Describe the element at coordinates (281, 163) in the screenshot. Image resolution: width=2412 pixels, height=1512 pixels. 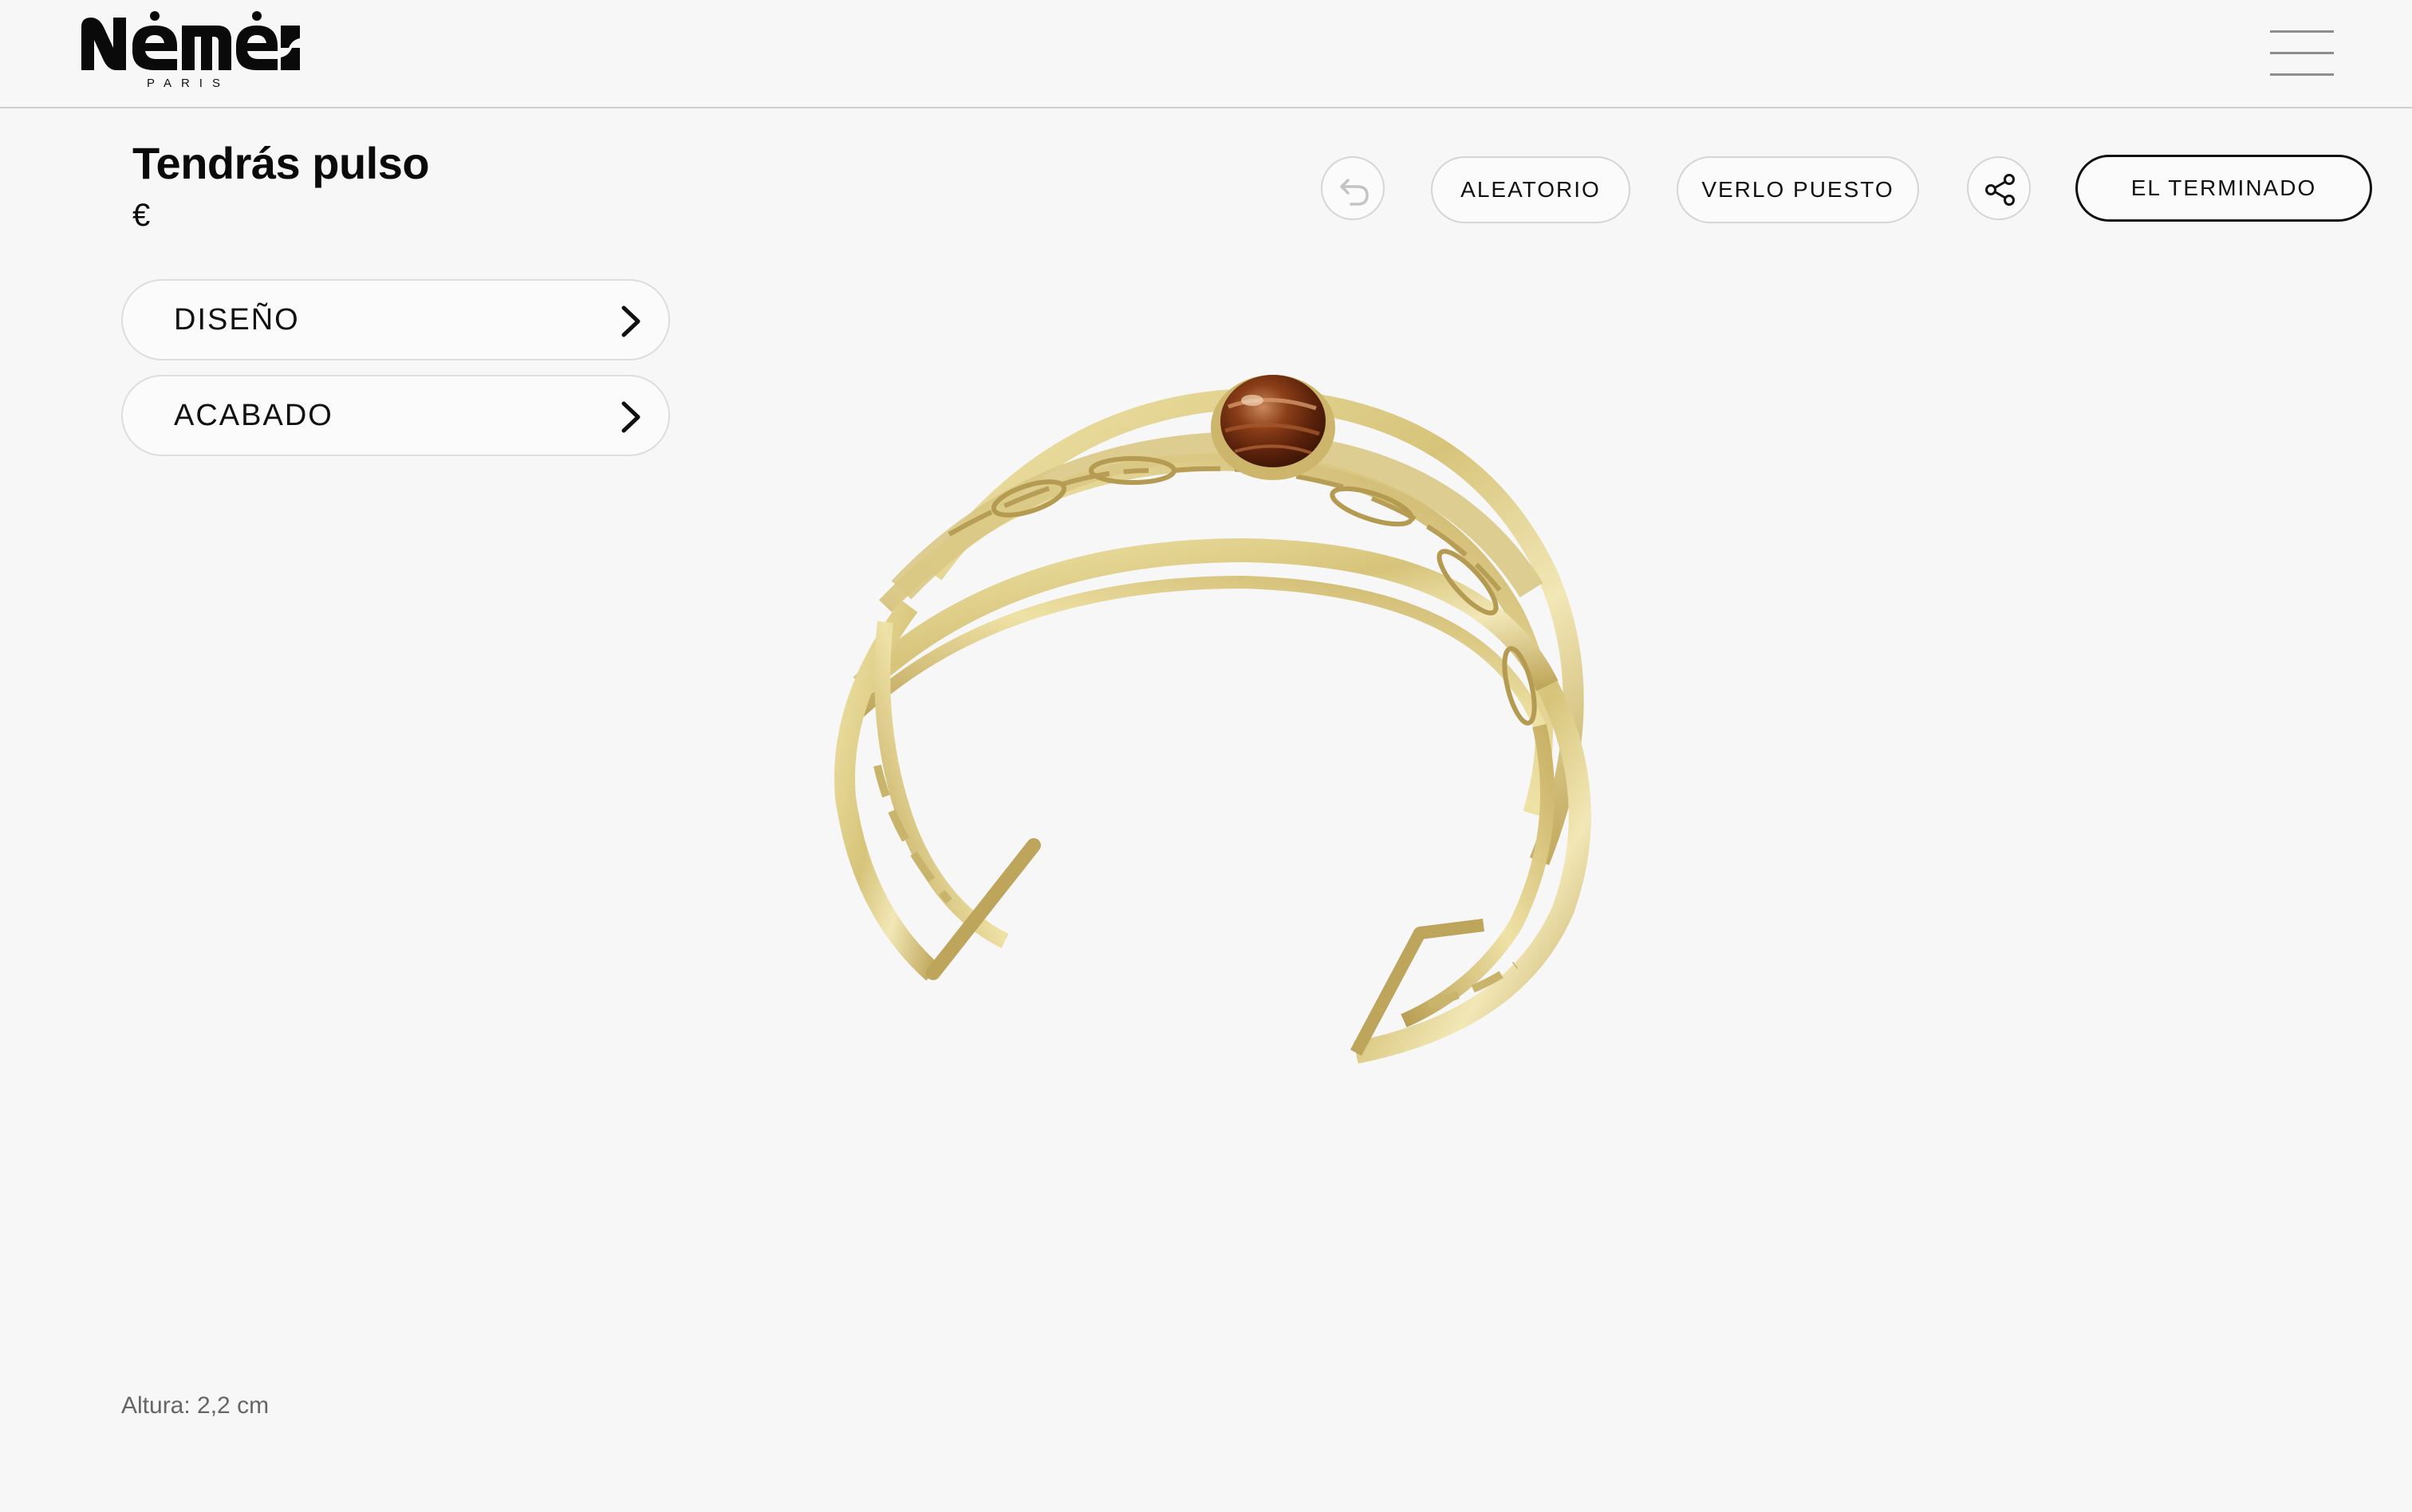
I see `product-title: Tendrás pulso` at that location.